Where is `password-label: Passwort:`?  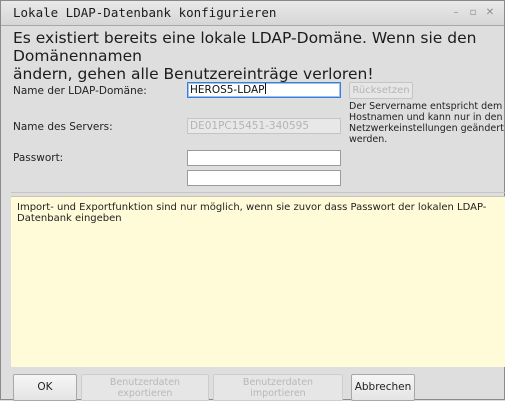
password-label: Passwort: is located at coordinates (38, 158).